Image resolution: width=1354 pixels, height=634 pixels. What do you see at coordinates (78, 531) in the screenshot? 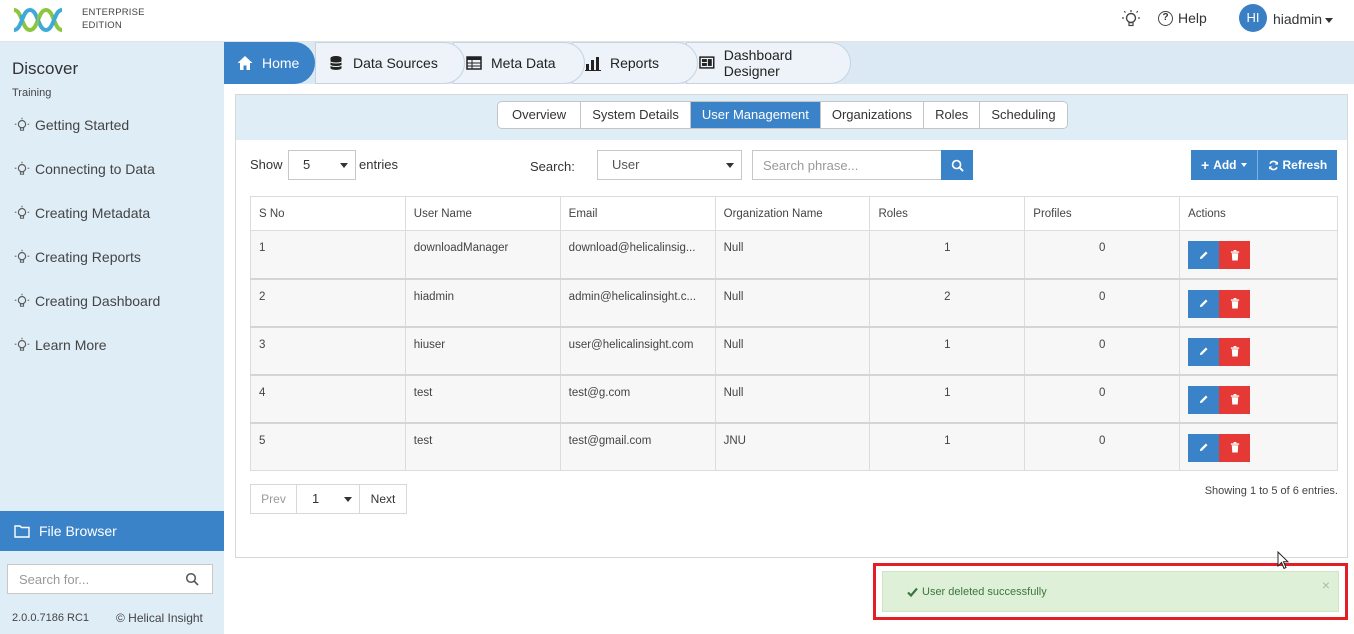
I see `file-browser-label: File Browser` at bounding box center [78, 531].